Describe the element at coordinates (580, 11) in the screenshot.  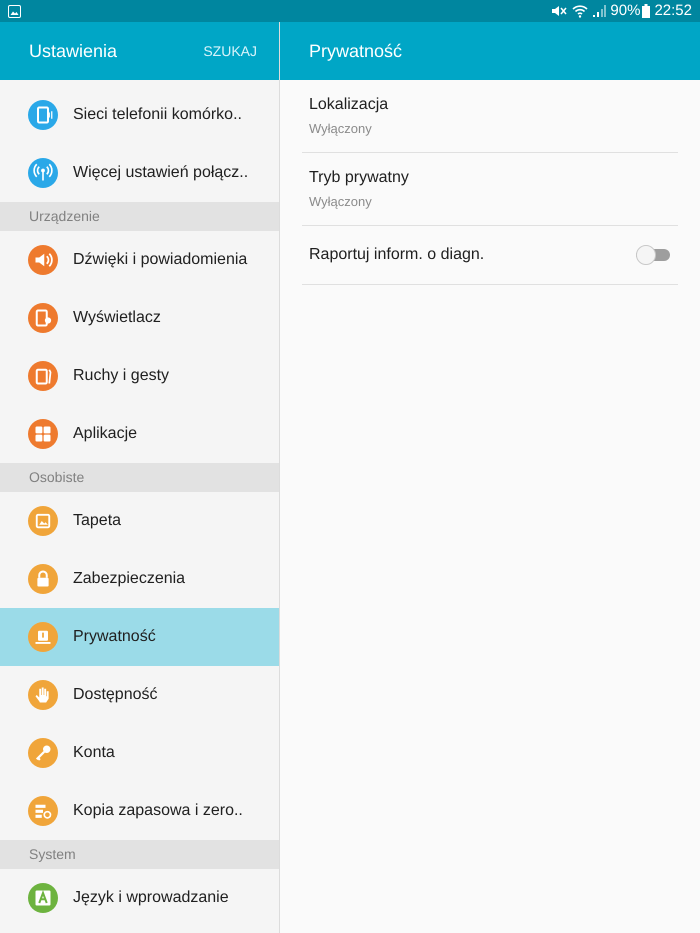
I see `wifi-icon` at that location.